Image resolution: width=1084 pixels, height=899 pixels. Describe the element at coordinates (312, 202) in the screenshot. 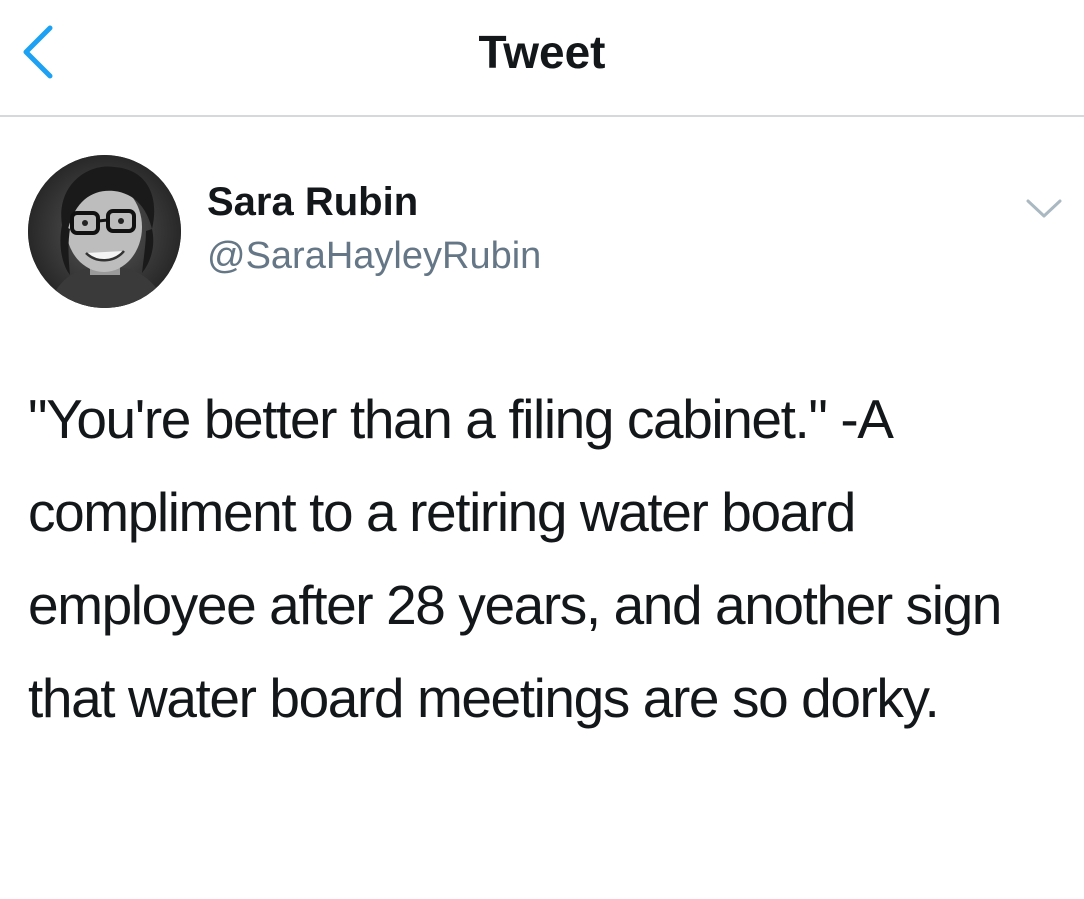

I see `author-display-name: Sara Rubin` at that location.